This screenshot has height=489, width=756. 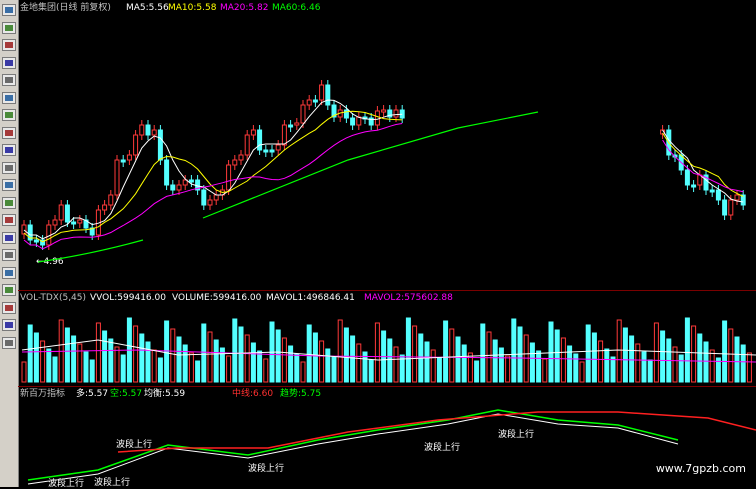 I want to click on window-icon, so click(x=9, y=115).